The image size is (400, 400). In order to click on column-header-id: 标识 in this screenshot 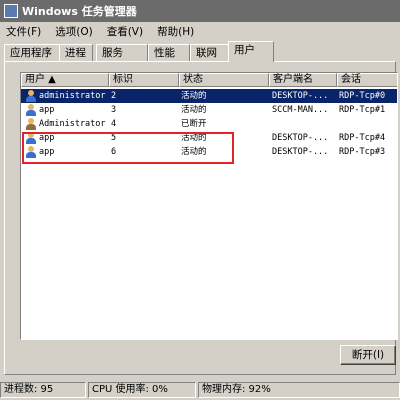, I will do `click(144, 80)`.